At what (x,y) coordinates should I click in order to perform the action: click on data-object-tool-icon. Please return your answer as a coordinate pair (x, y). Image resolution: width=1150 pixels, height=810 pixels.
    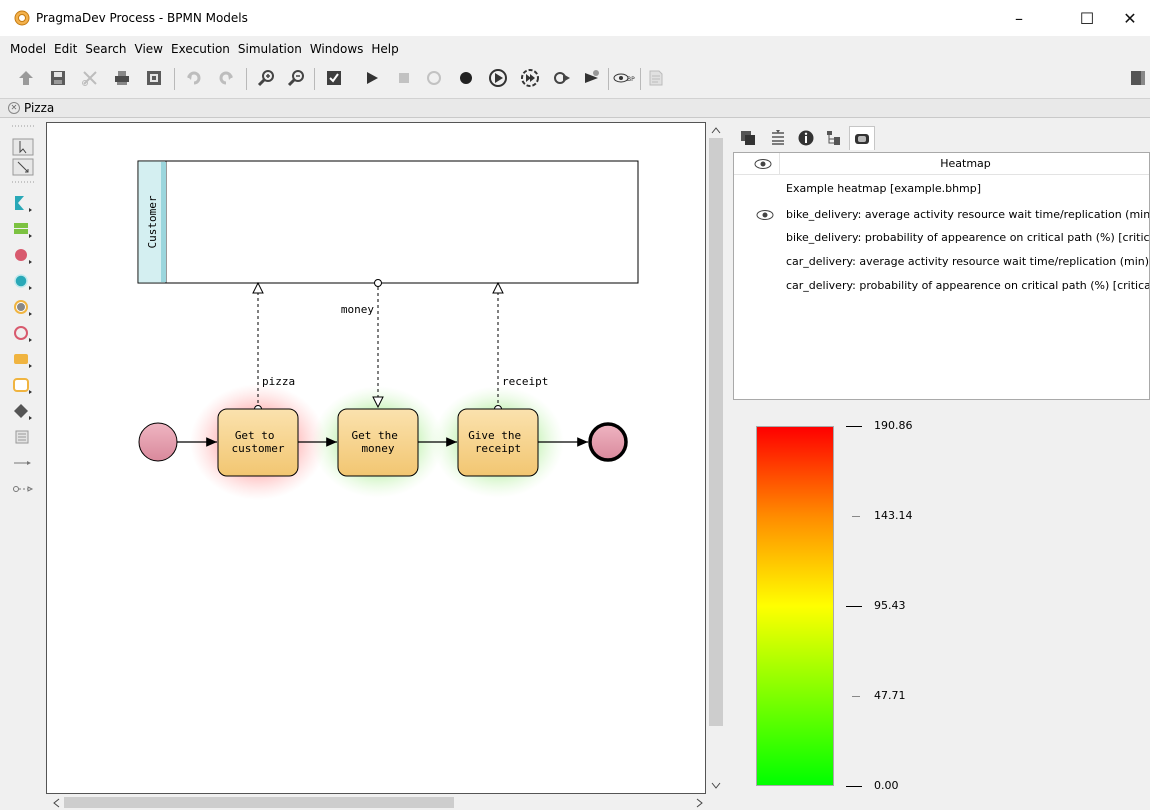
    Looking at the image, I should click on (23, 437).